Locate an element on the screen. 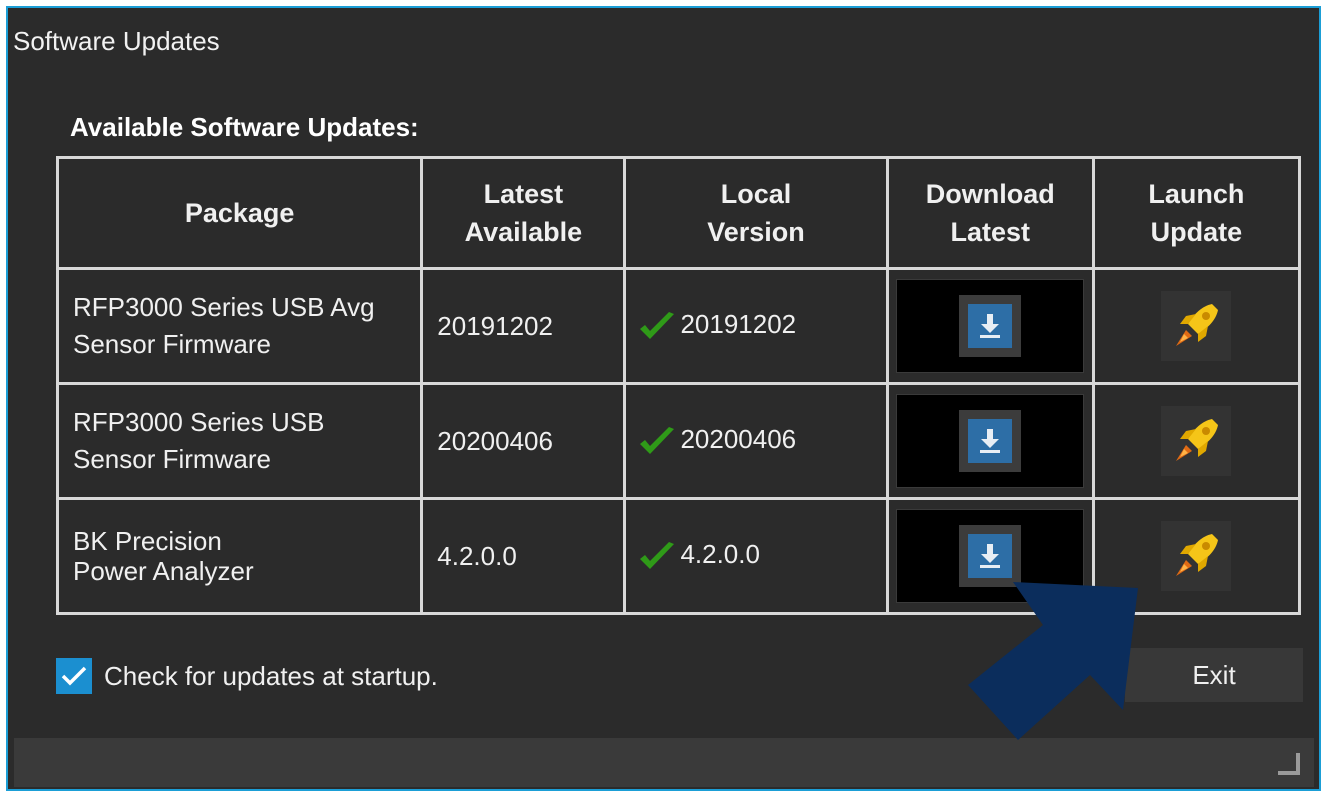  local-version-cell: 20191202 is located at coordinates (756, 326).